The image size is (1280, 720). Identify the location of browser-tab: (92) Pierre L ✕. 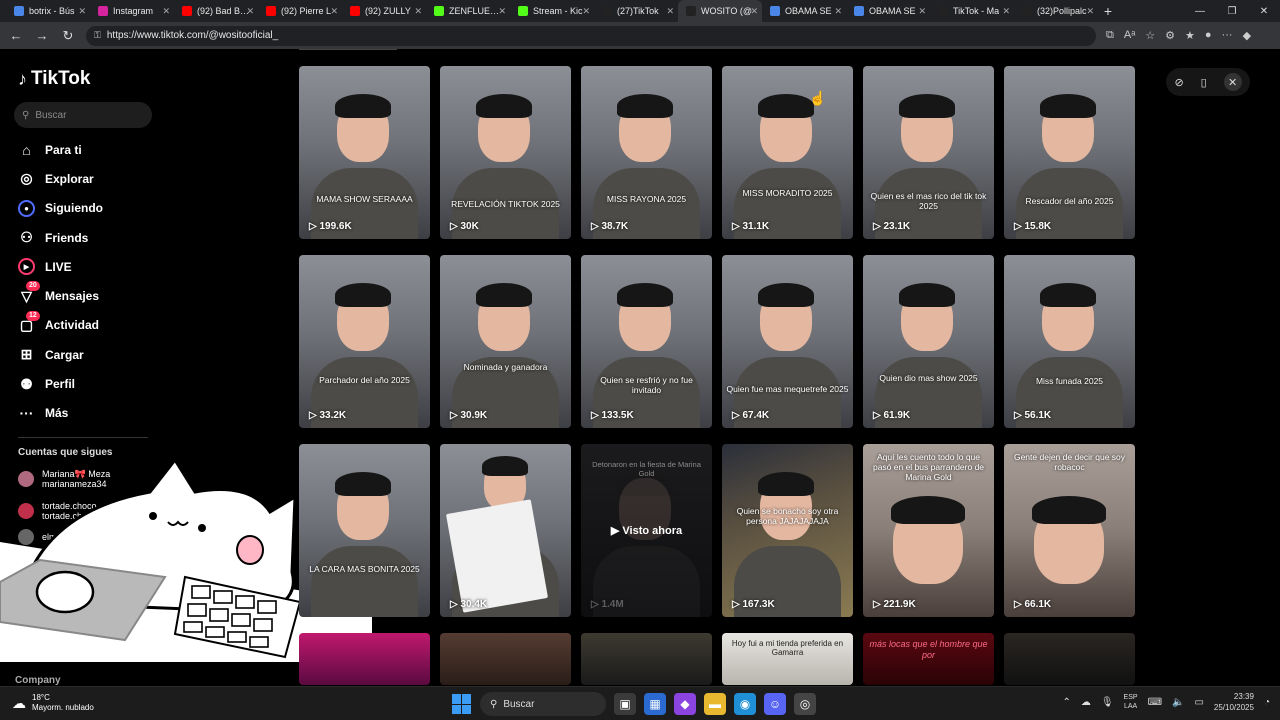
(300, 11).